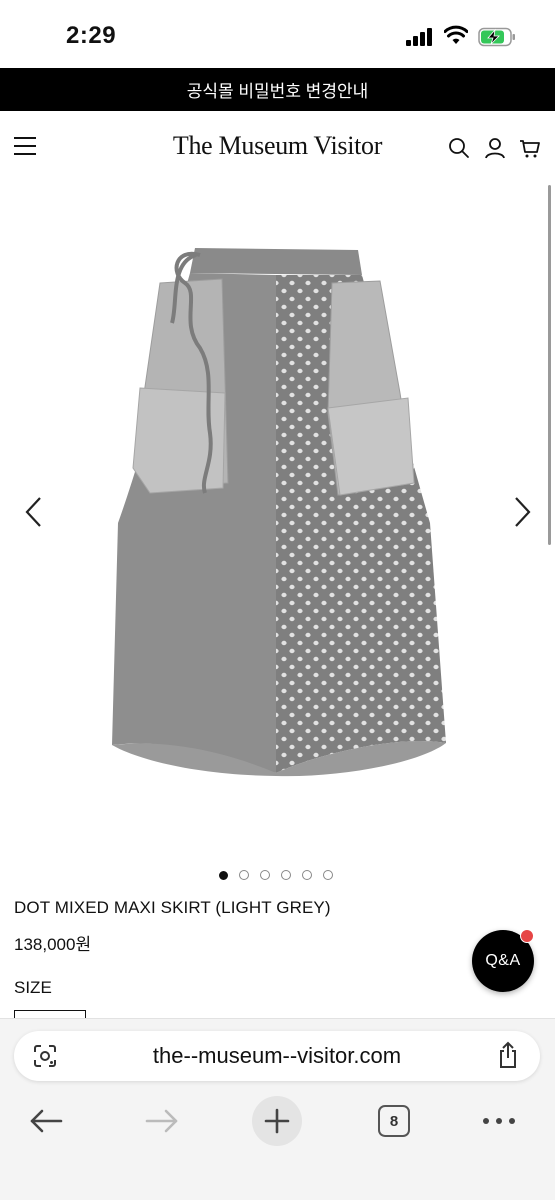  Describe the element at coordinates (522, 512) in the screenshot. I see `carousel-next-arrow-icon` at that location.